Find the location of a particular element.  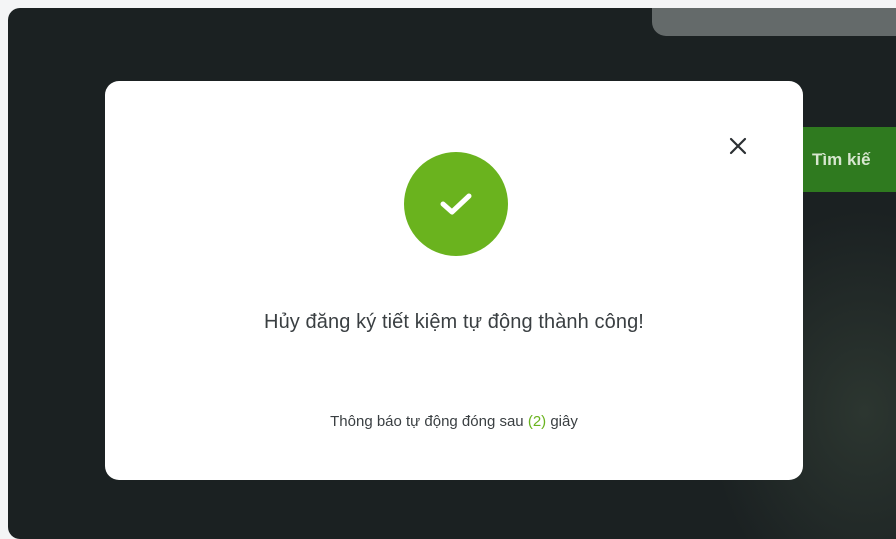

check-circle-icon is located at coordinates (456, 204).